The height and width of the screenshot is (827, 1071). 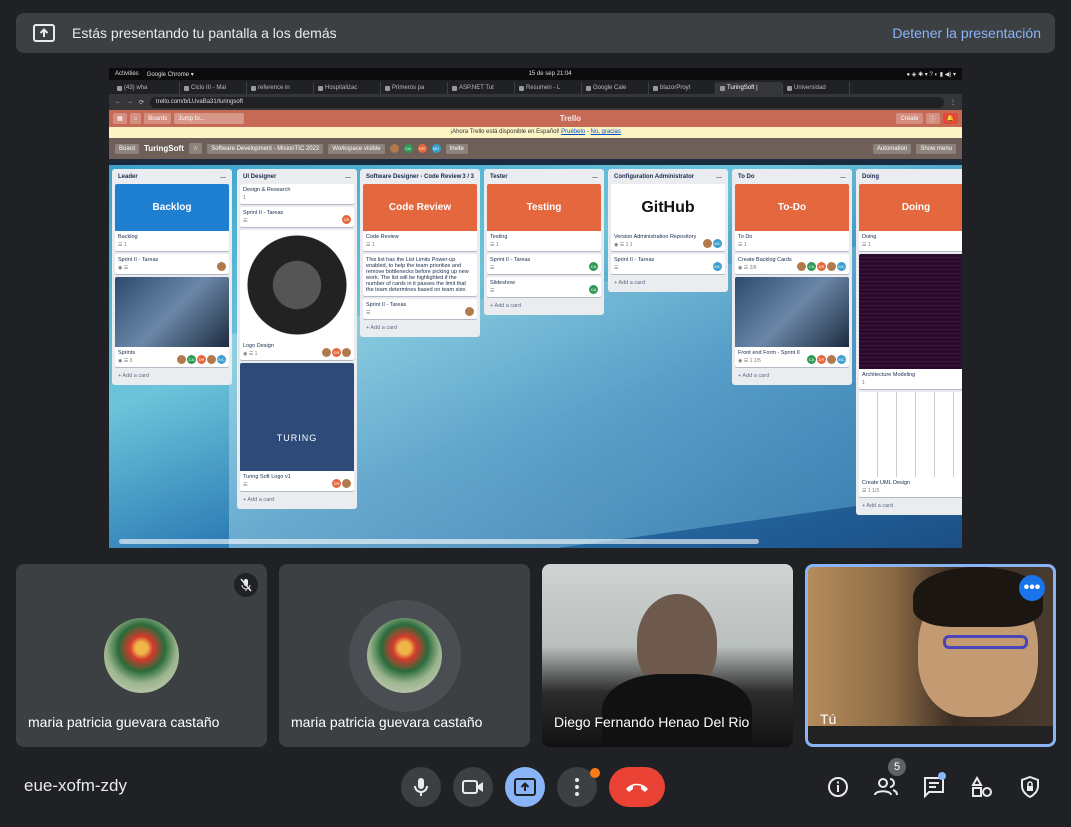 What do you see at coordinates (816, 88) in the screenshot?
I see `browser-tab: Universidad` at bounding box center [816, 88].